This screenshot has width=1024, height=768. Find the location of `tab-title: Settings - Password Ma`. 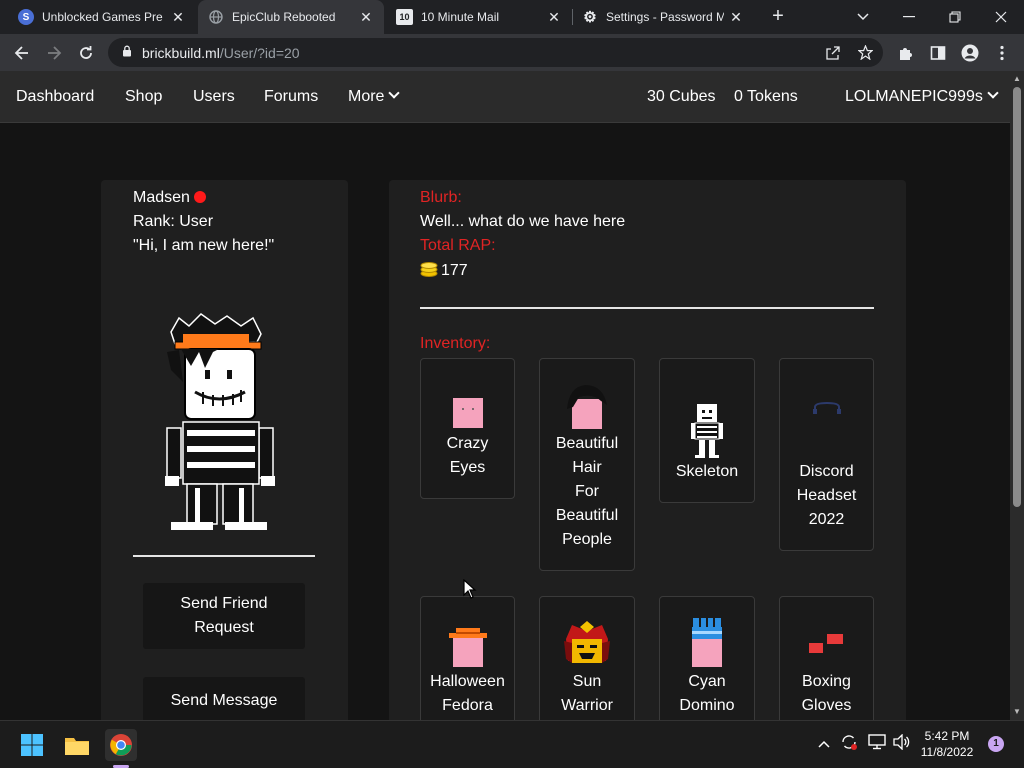

tab-title: Settings - Password Ma is located at coordinates (665, 17).